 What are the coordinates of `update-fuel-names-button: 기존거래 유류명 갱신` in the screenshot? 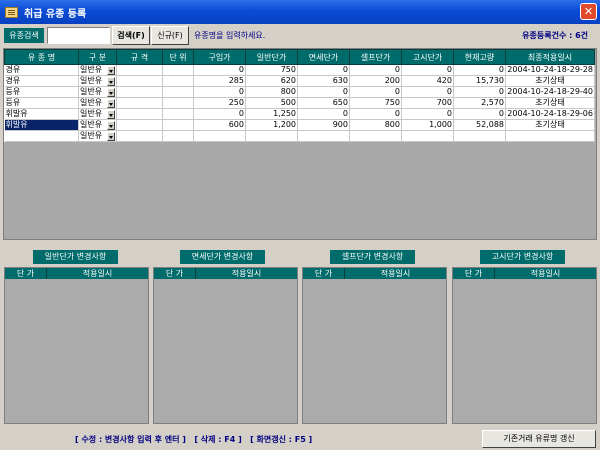 It's located at (539, 439).